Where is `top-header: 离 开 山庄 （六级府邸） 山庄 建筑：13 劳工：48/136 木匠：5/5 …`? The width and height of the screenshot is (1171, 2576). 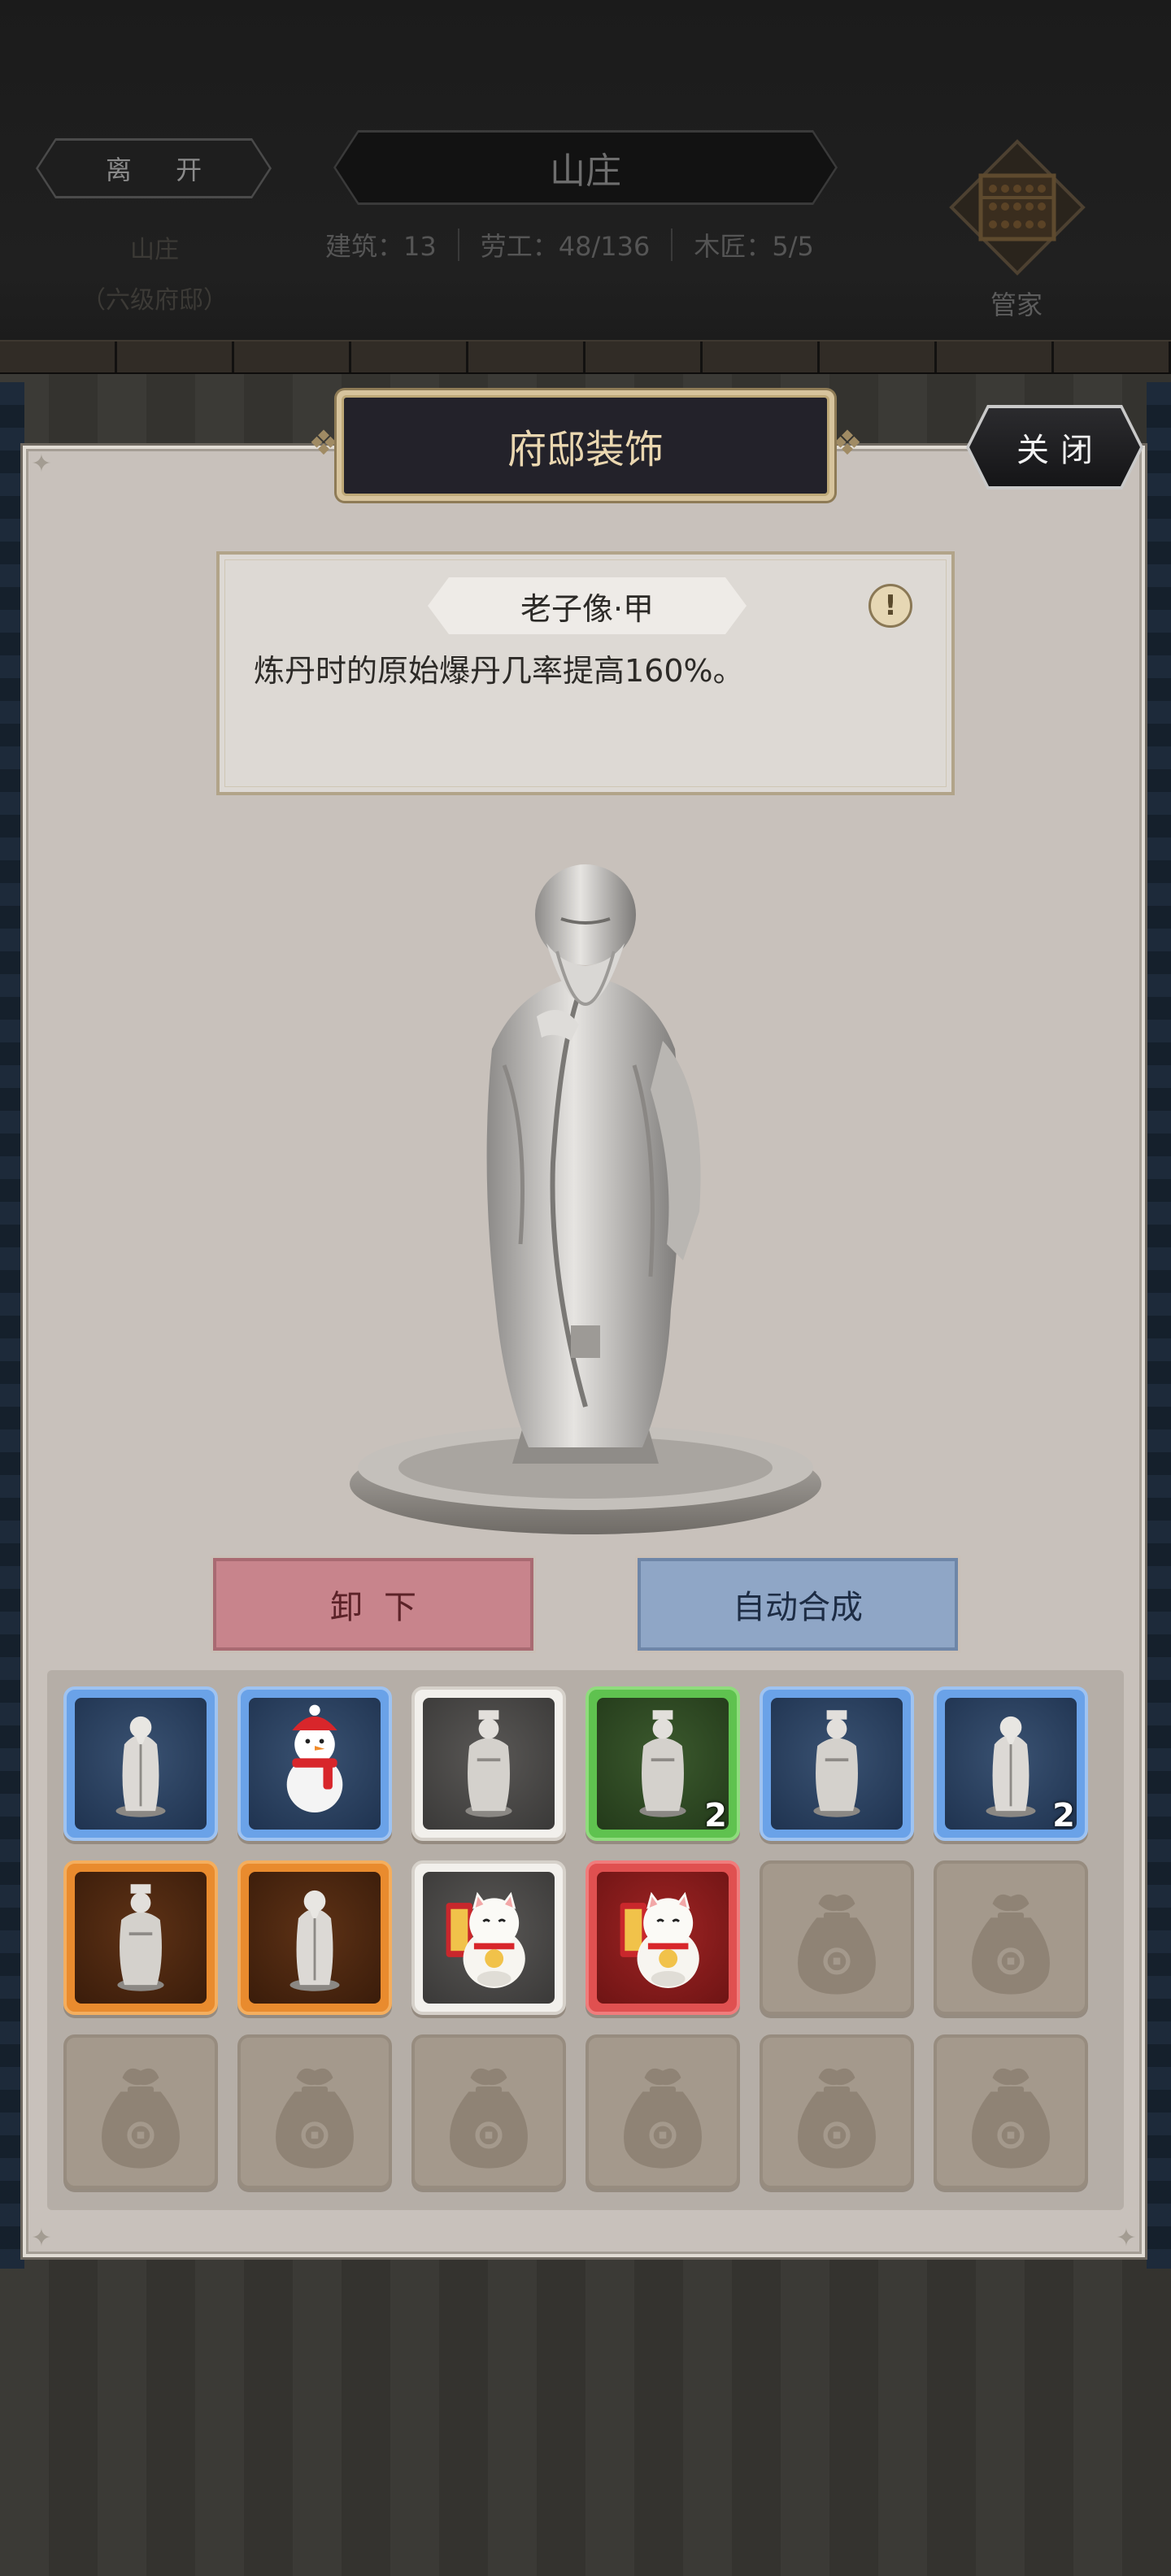
top-header: 离 开 山庄 （六级府邸） 山庄 建筑：13 劳工：48/136 木匠：5/5 … is located at coordinates (585, 171).